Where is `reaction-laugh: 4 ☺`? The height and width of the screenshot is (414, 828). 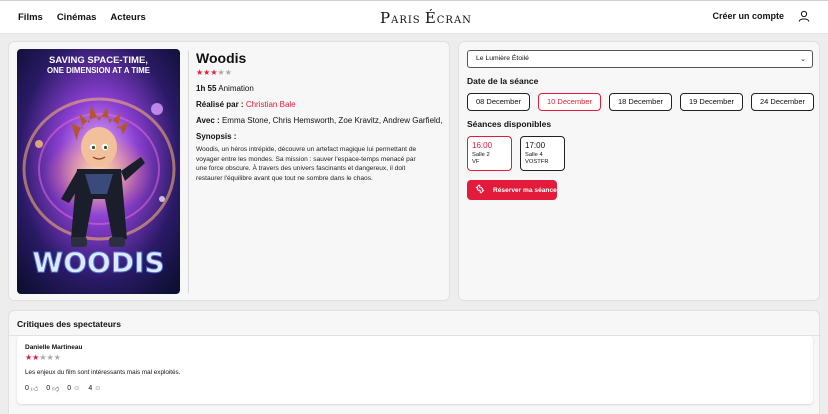 reaction-laugh: 4 ☺ is located at coordinates (94, 388).